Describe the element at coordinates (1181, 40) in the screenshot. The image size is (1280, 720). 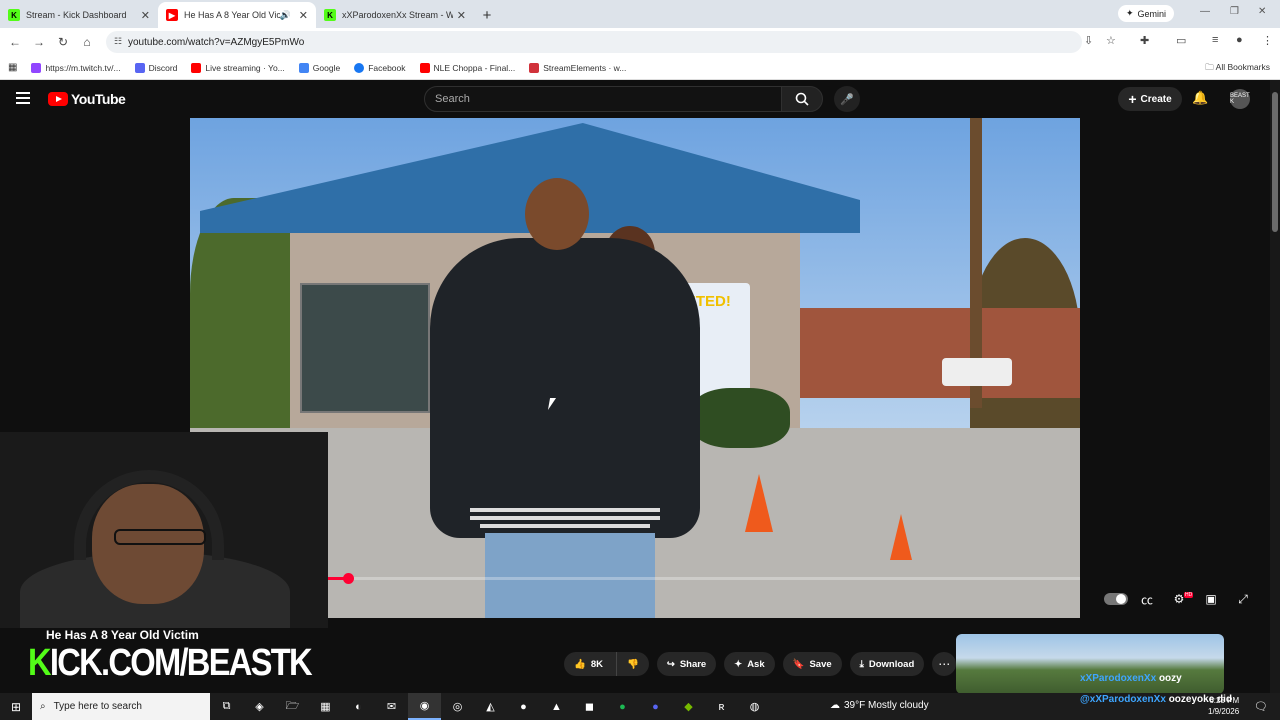
I see `sidepanel-icon: ▭` at that location.